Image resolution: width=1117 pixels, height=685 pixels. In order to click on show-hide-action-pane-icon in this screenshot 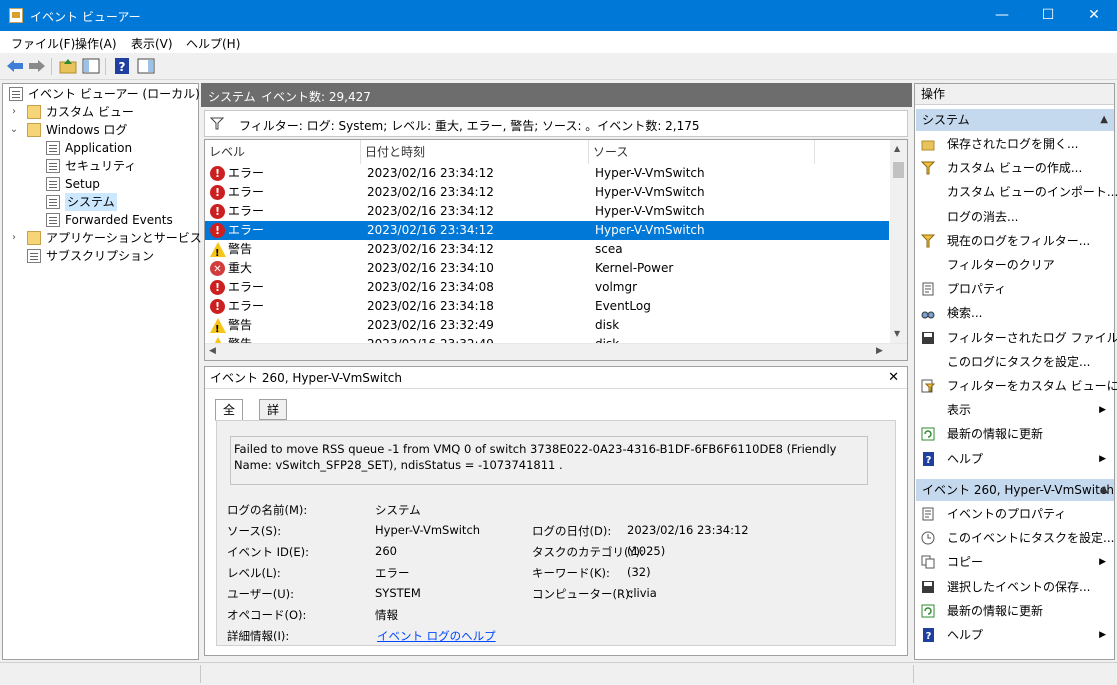, I will do `click(146, 66)`.